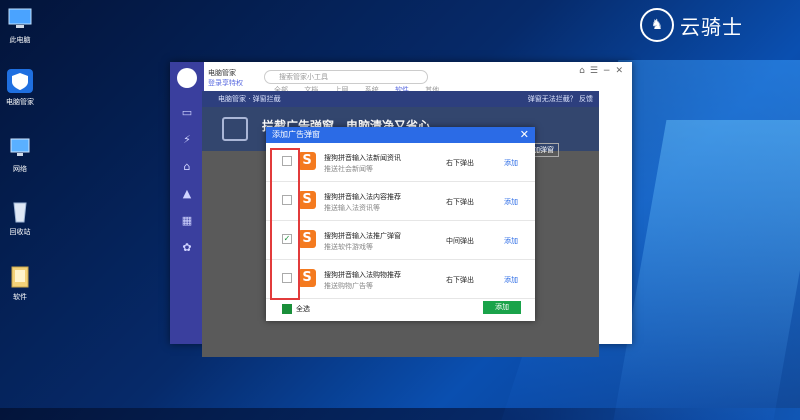  I want to click on list-item: S 搜狗拼音输入法内容推荐 推送输入法资讯等 右下弹出 添加, so click(400, 201).